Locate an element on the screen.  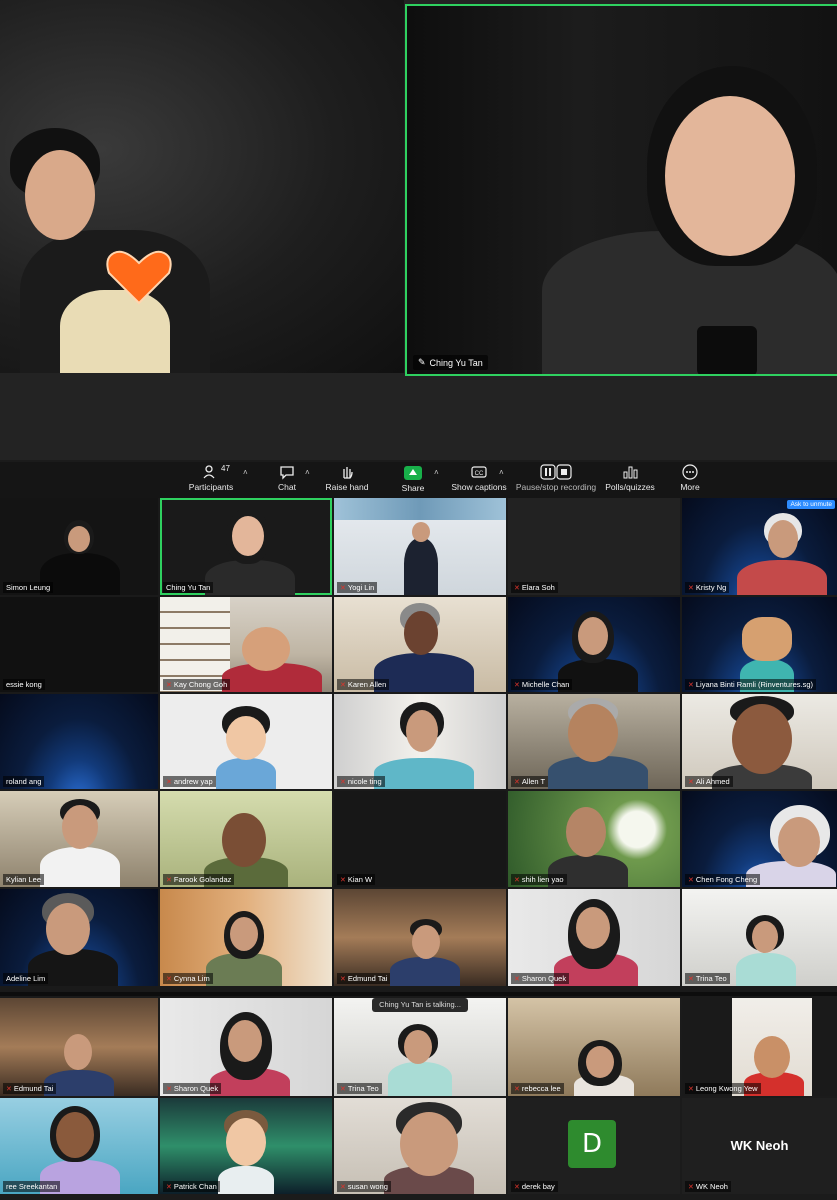
participant-tile: essie kong is located at coordinates (79, 644).